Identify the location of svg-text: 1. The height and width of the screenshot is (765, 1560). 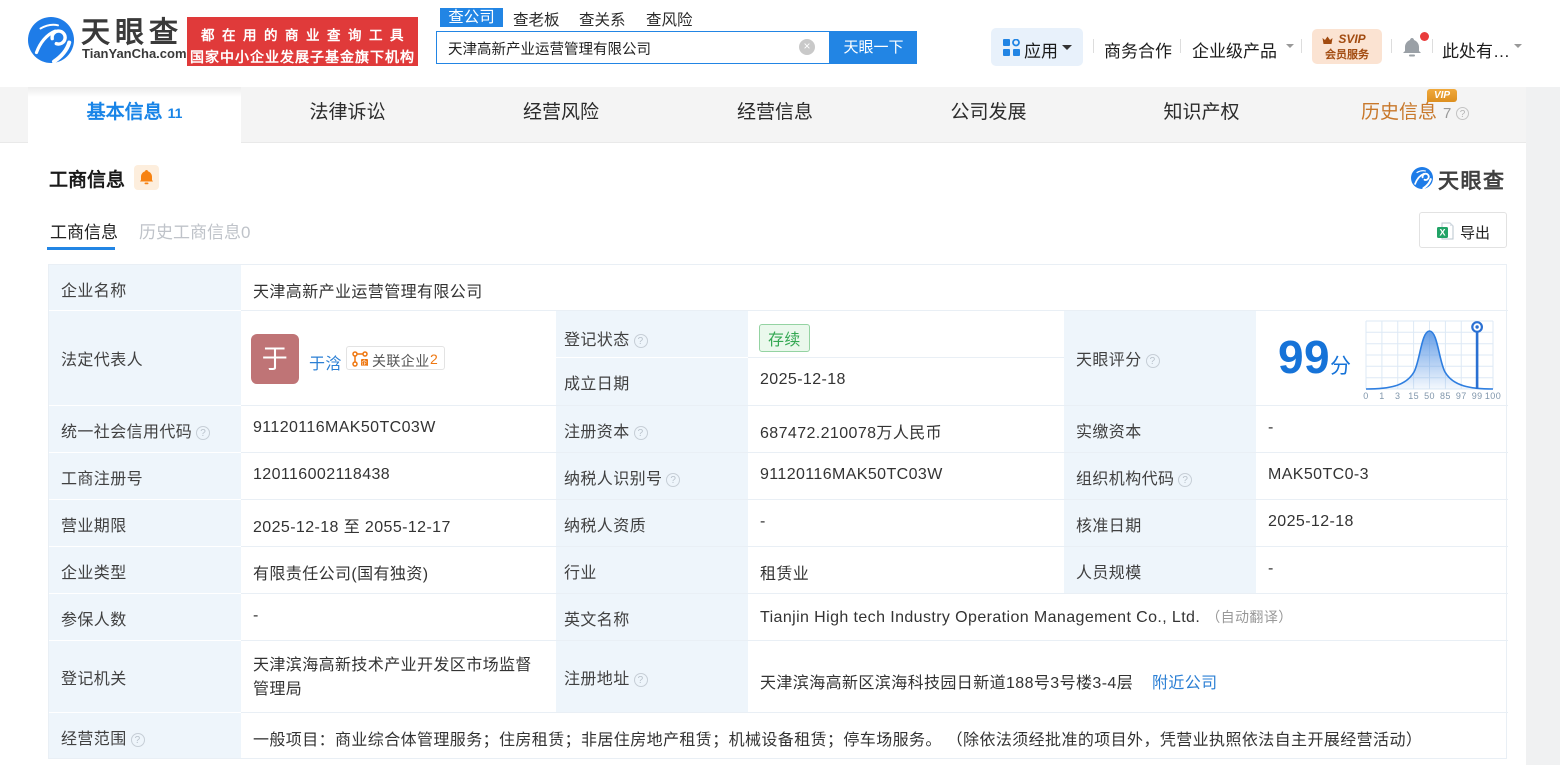
(1381, 396).